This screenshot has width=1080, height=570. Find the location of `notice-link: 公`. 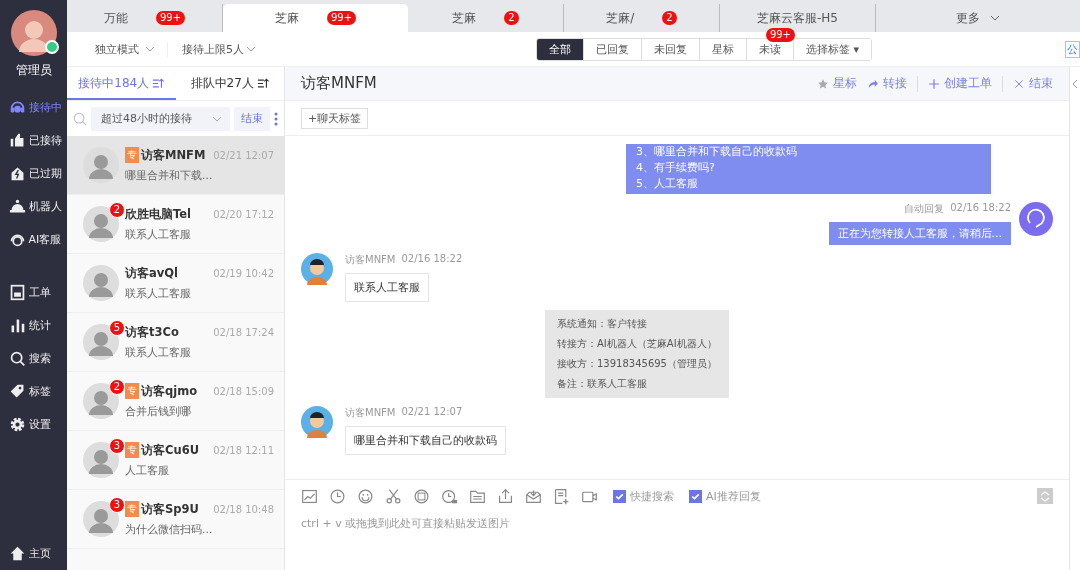

notice-link: 公 is located at coordinates (1072, 49).